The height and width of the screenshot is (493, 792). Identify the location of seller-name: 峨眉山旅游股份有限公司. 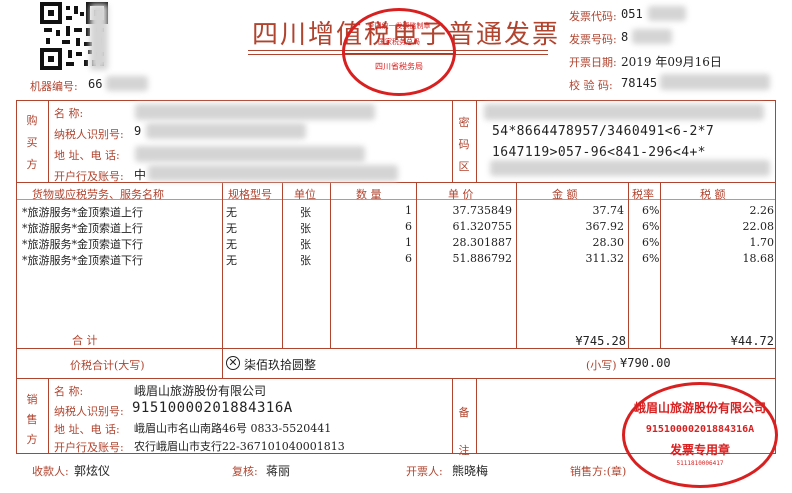
(200, 391).